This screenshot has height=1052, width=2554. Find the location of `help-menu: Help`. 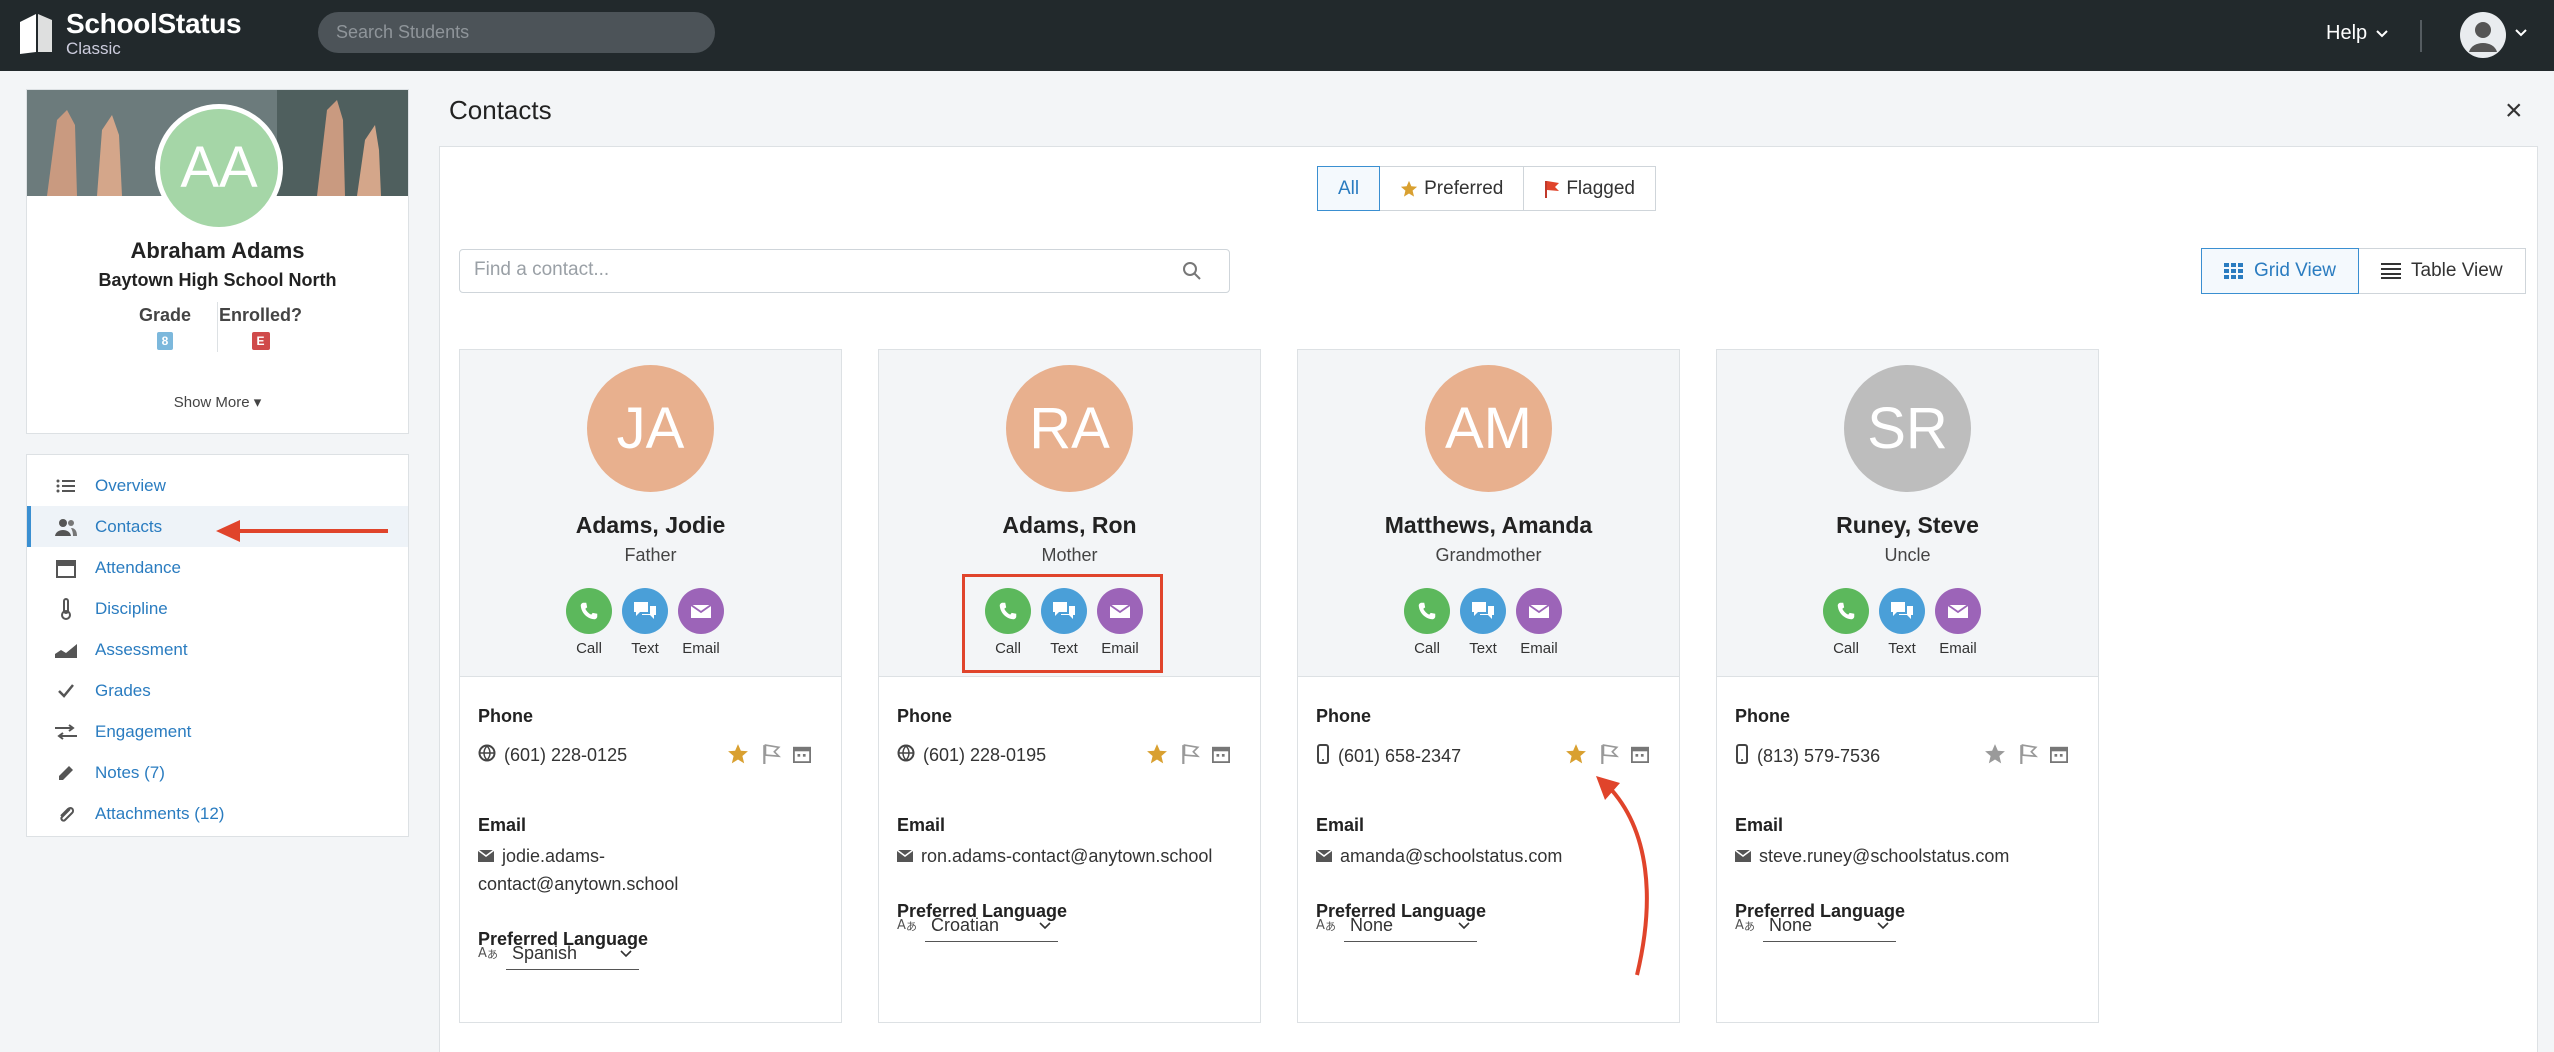

help-menu: Help is located at coordinates (2357, 33).